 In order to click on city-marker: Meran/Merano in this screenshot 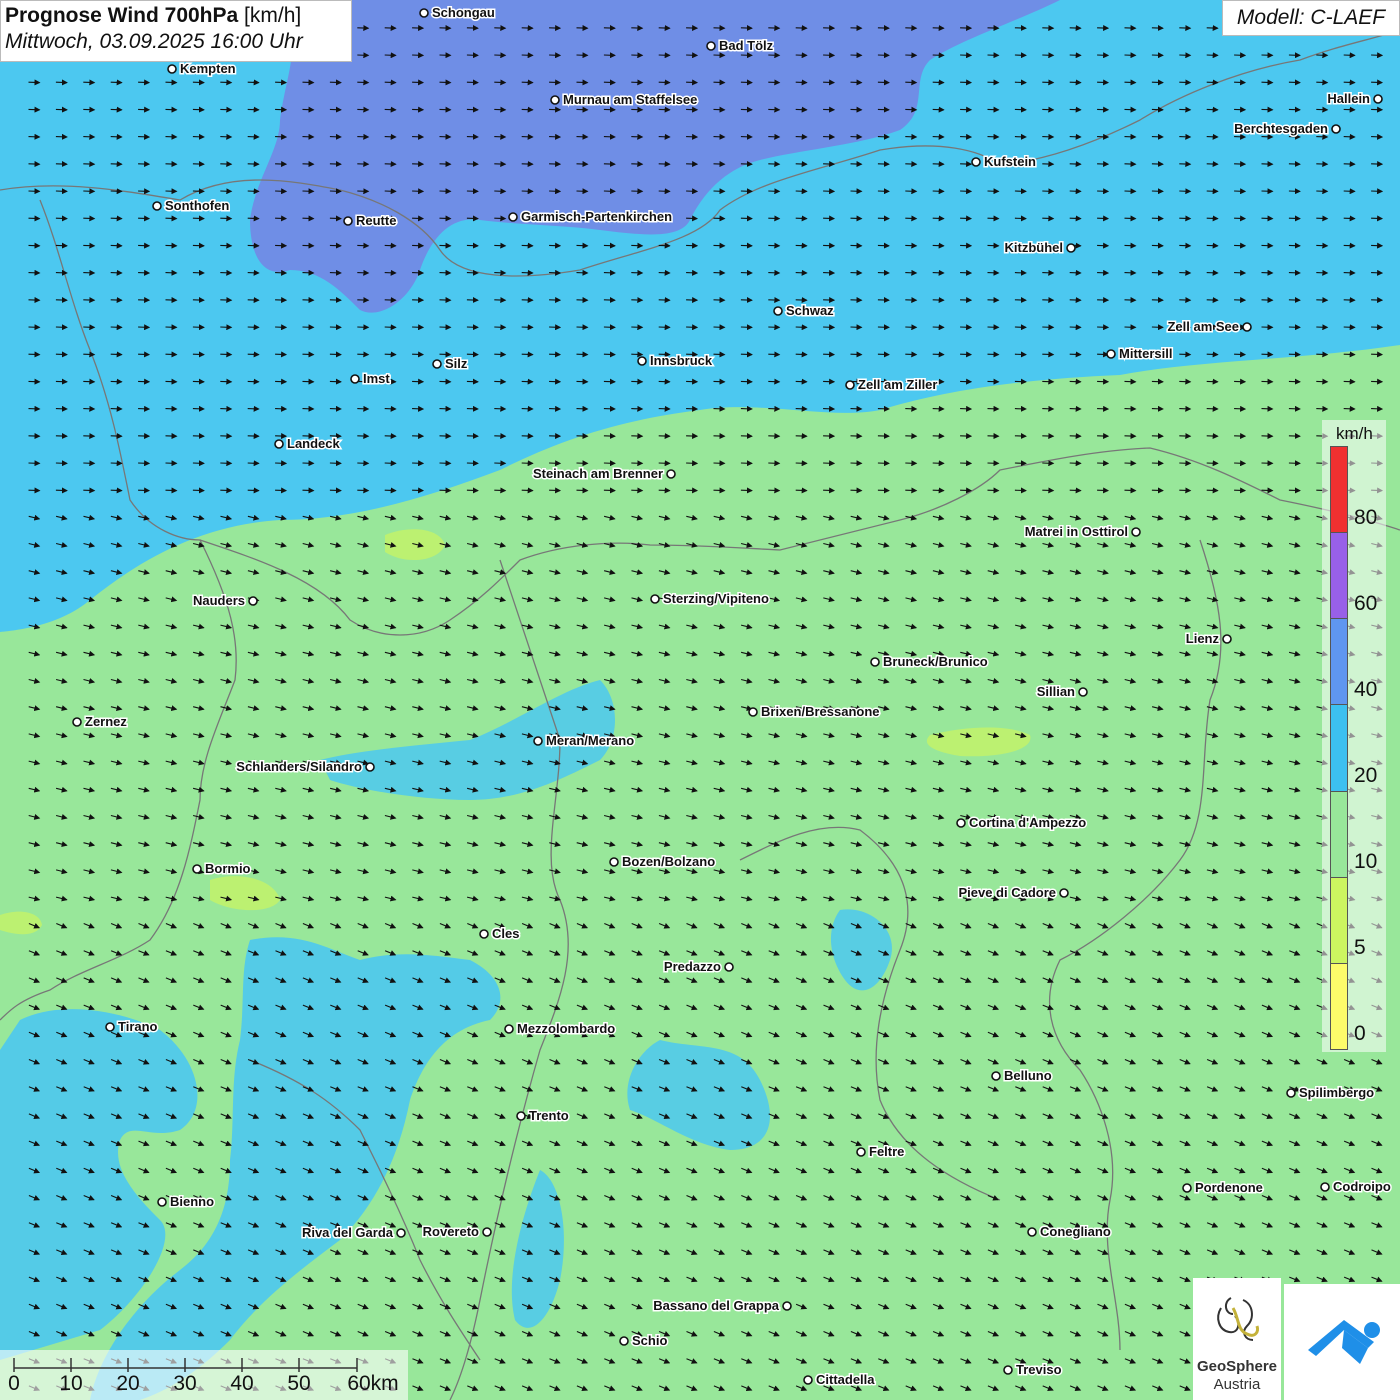, I will do `click(584, 741)`.